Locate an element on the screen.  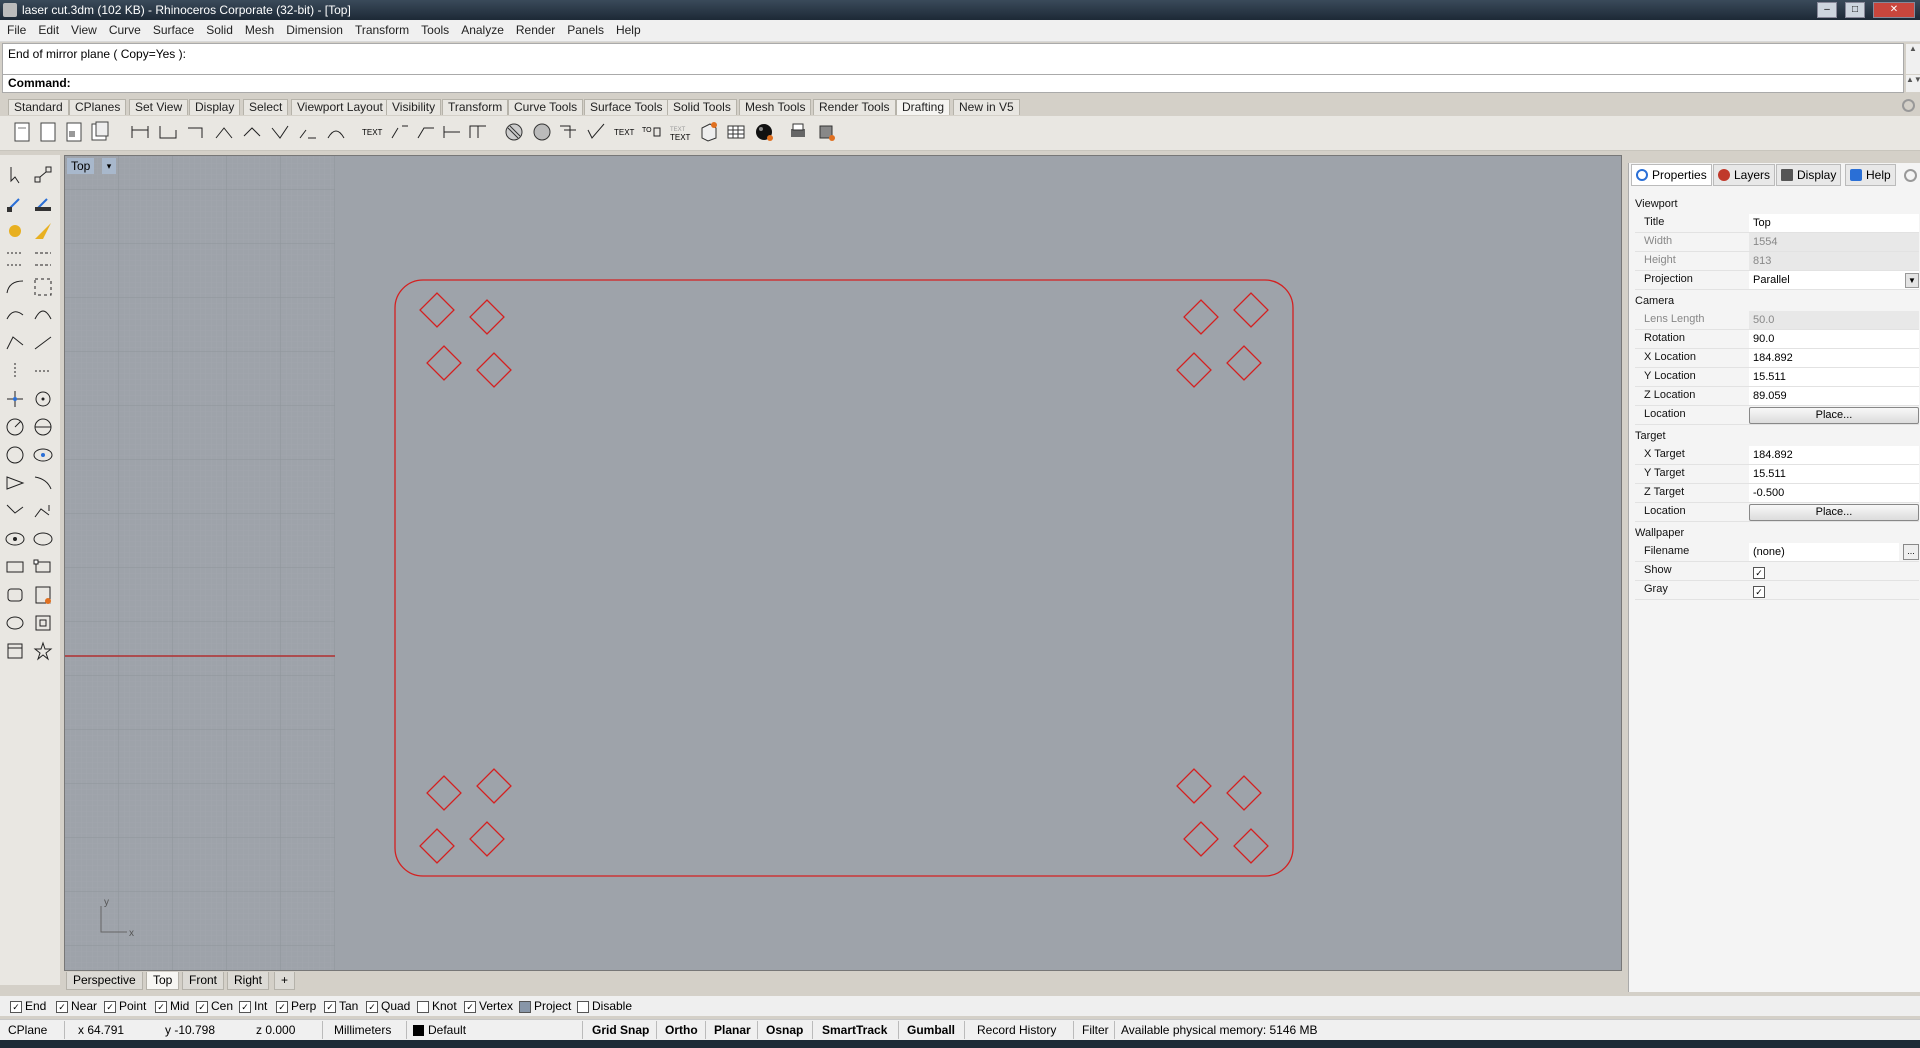
osnap-mid: ✓ Mid is located at coordinates (172, 1006).